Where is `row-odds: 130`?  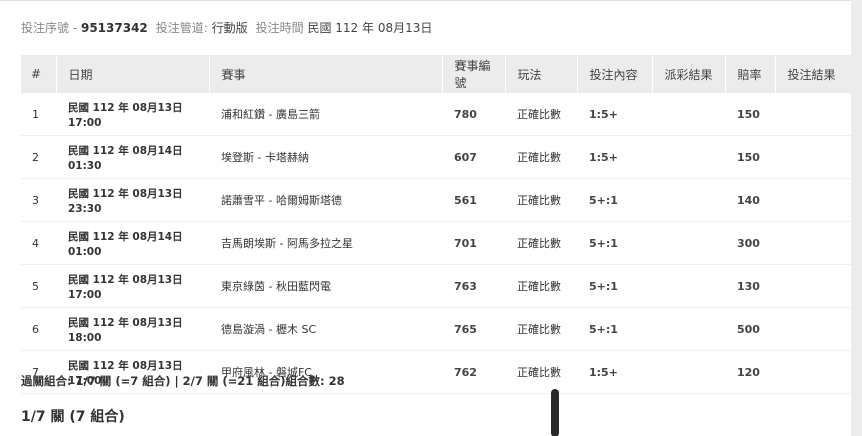
row-odds: 130 is located at coordinates (750, 286).